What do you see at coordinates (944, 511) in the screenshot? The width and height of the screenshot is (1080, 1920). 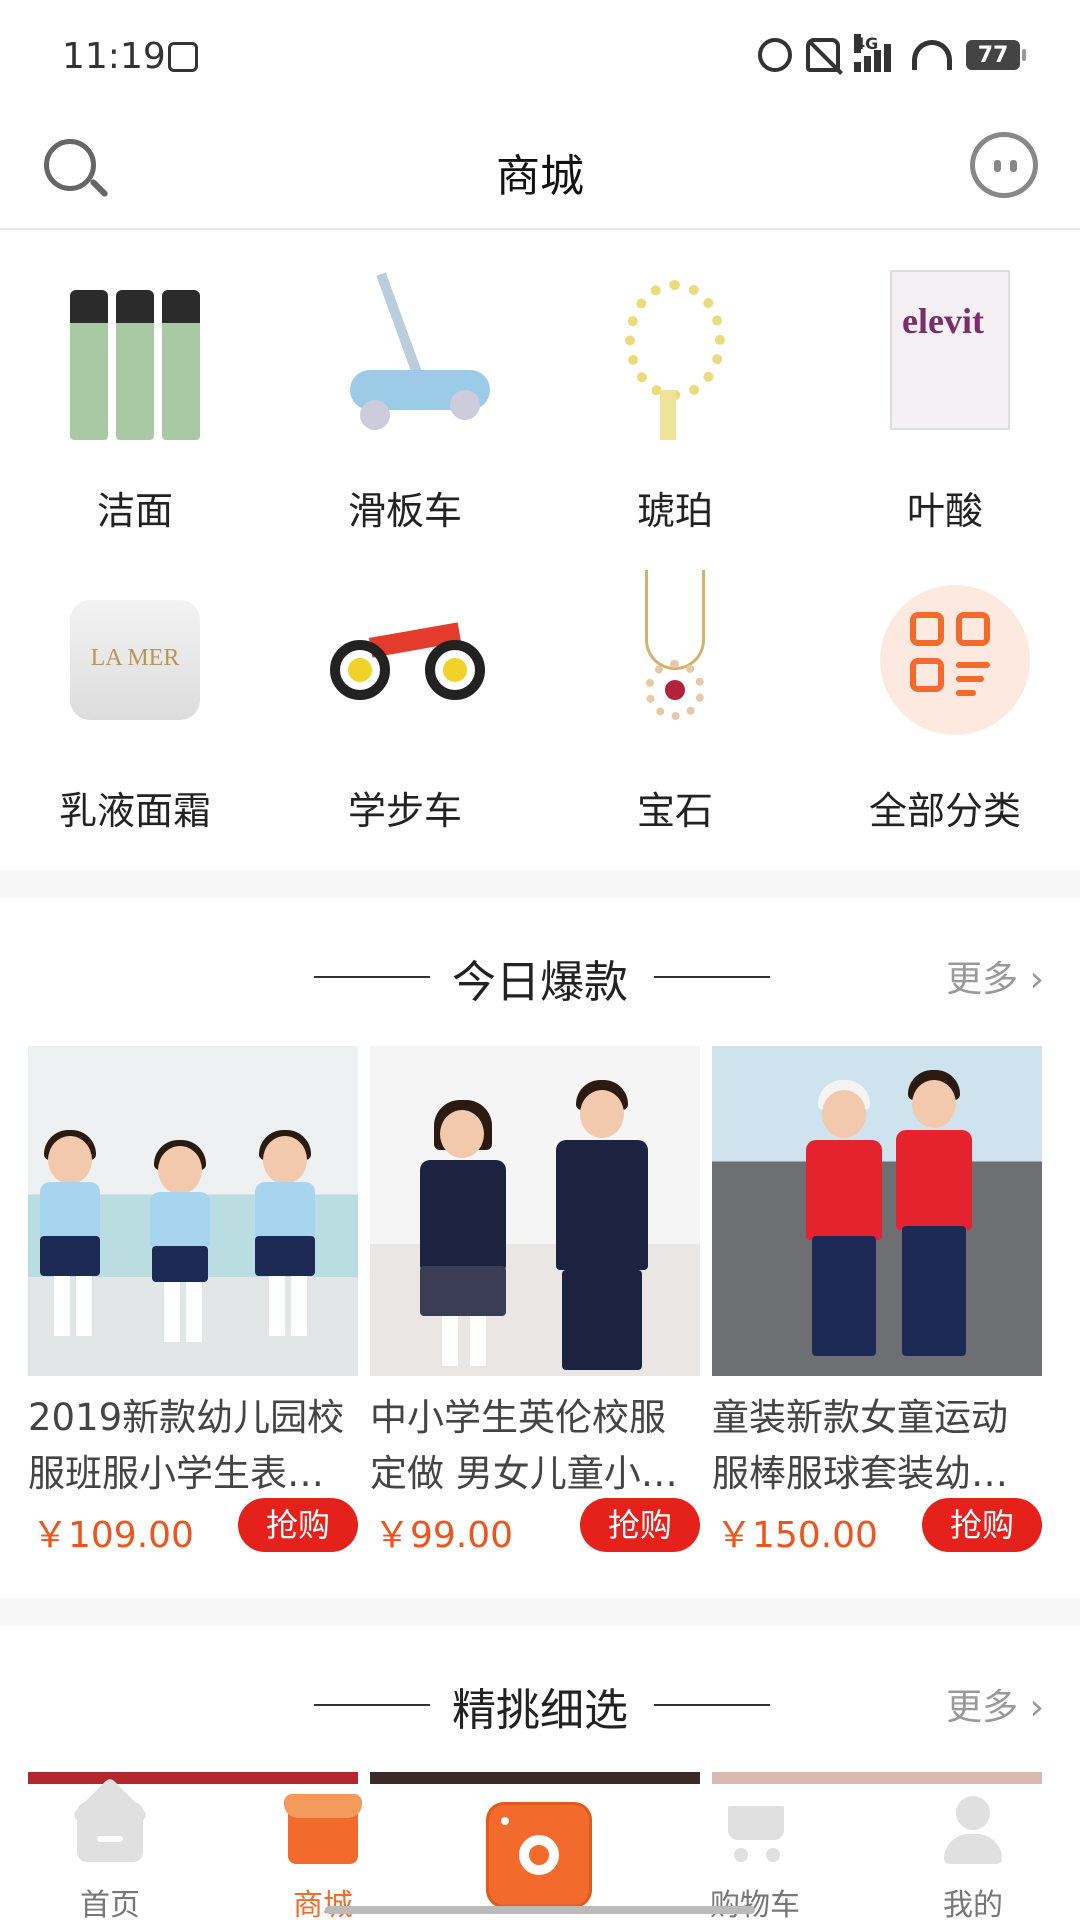 I see `category-label: 叶酸` at bounding box center [944, 511].